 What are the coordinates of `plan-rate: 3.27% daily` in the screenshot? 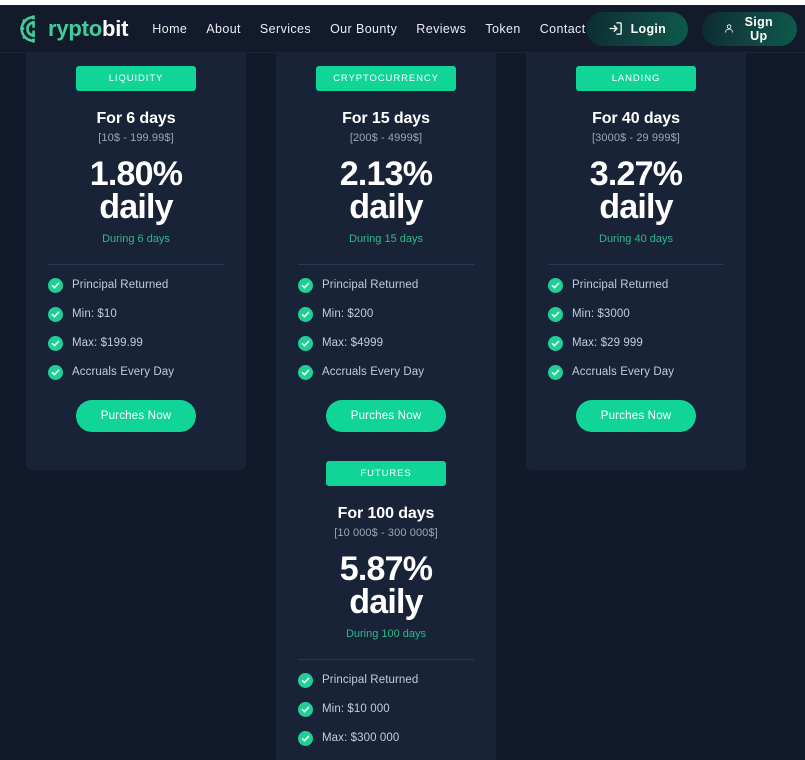 It's located at (636, 191).